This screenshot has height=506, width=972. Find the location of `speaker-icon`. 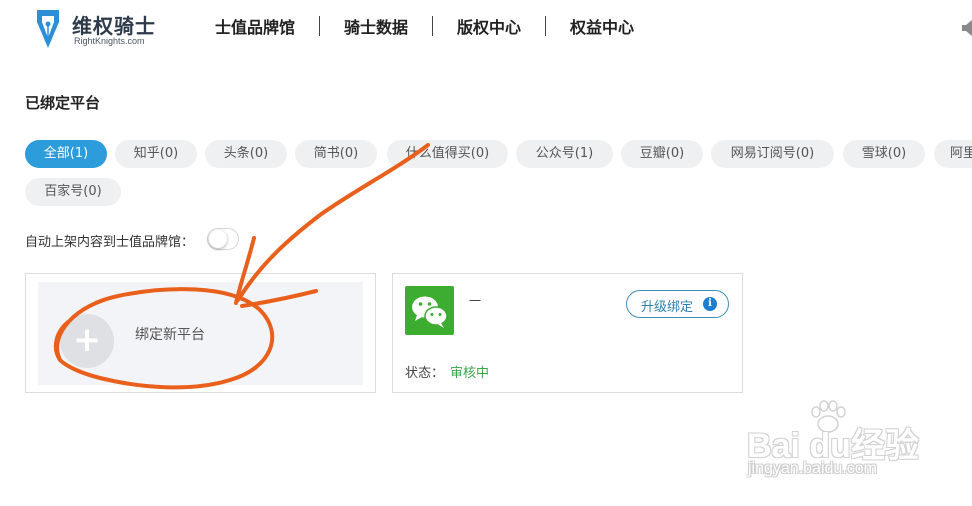

speaker-icon is located at coordinates (967, 28).